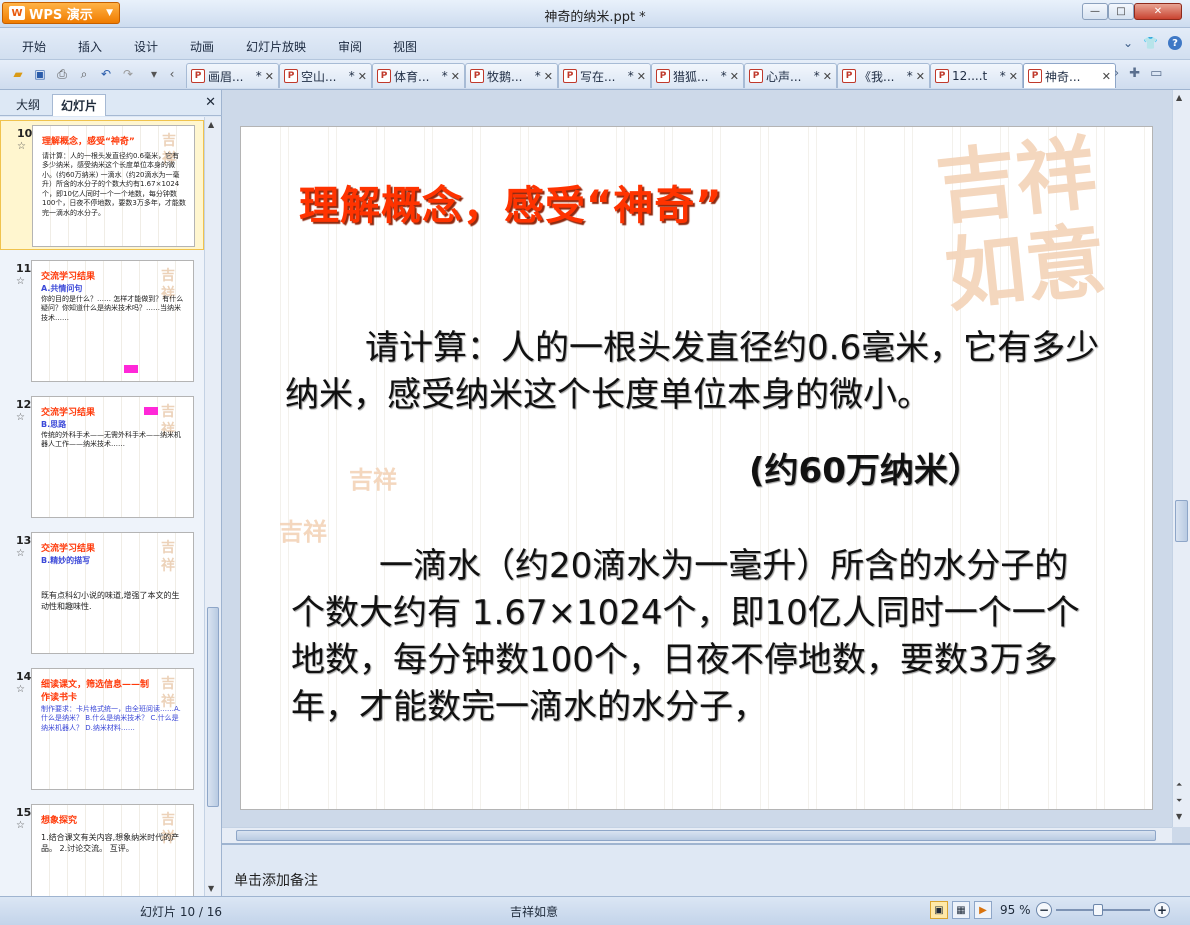  What do you see at coordinates (1179, 801) in the screenshot?
I see `next-slide-icon: ⏷` at bounding box center [1179, 801].